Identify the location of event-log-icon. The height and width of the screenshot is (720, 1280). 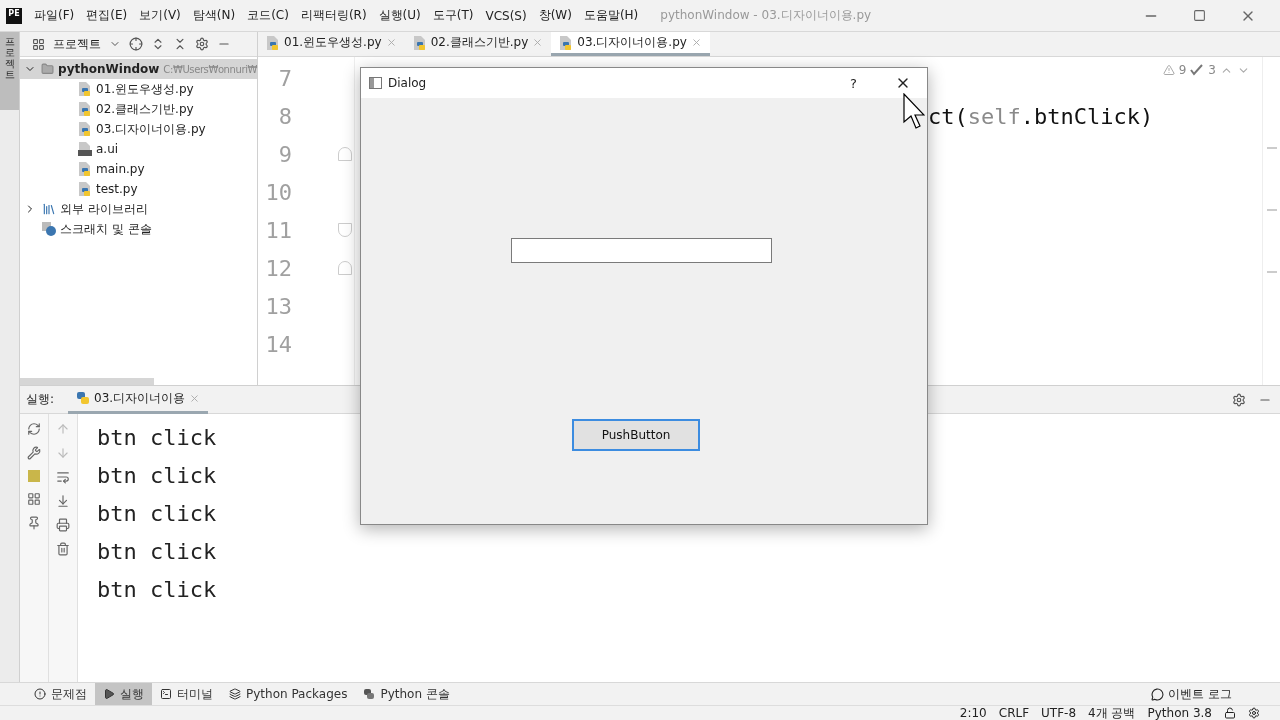
(1158, 694).